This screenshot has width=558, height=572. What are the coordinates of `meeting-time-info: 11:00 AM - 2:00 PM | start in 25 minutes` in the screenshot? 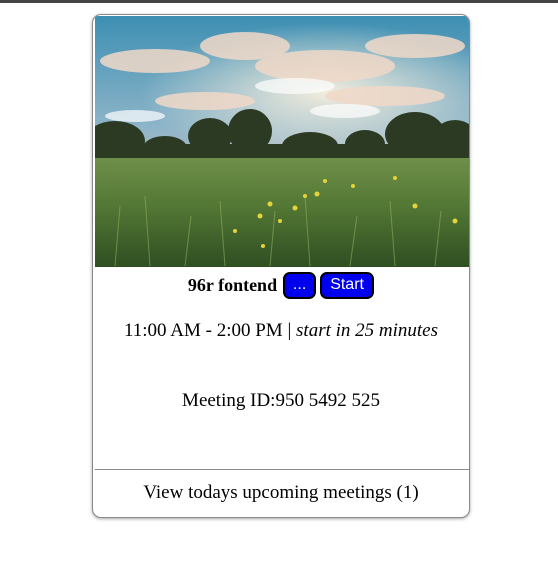 It's located at (281, 331).